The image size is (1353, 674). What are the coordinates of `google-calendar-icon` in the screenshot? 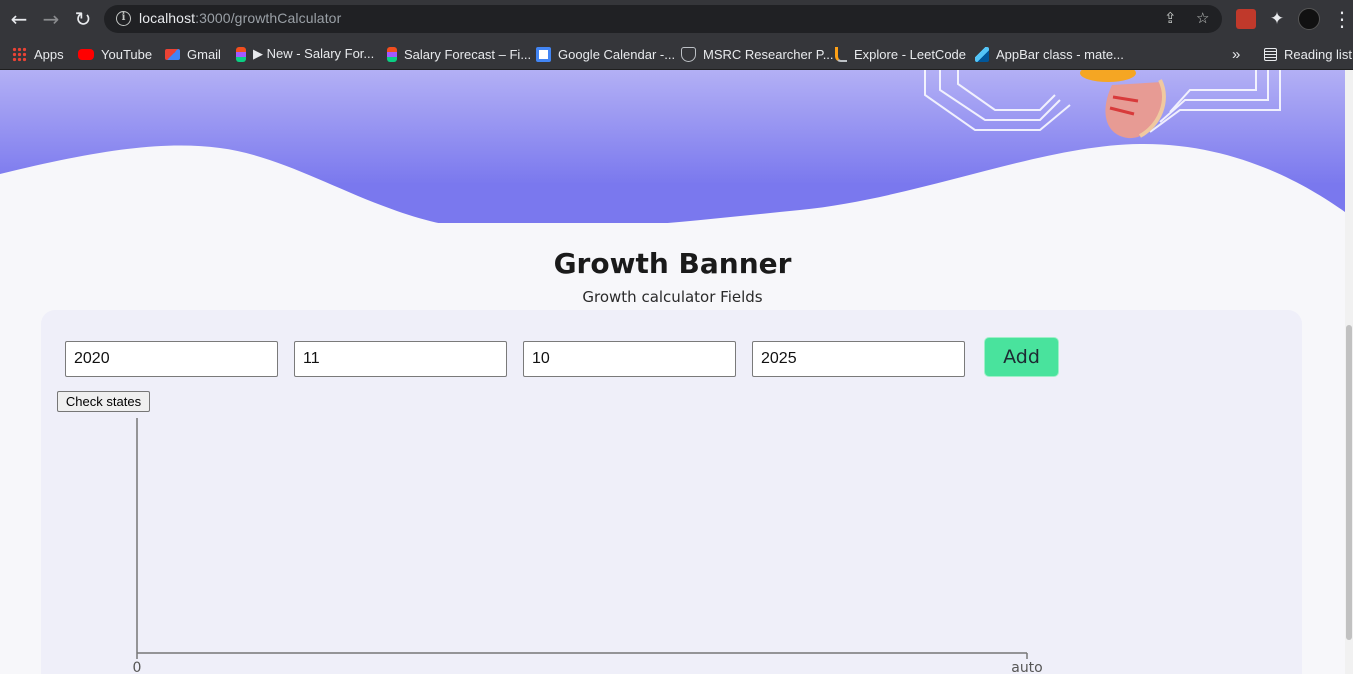 It's located at (543, 54).